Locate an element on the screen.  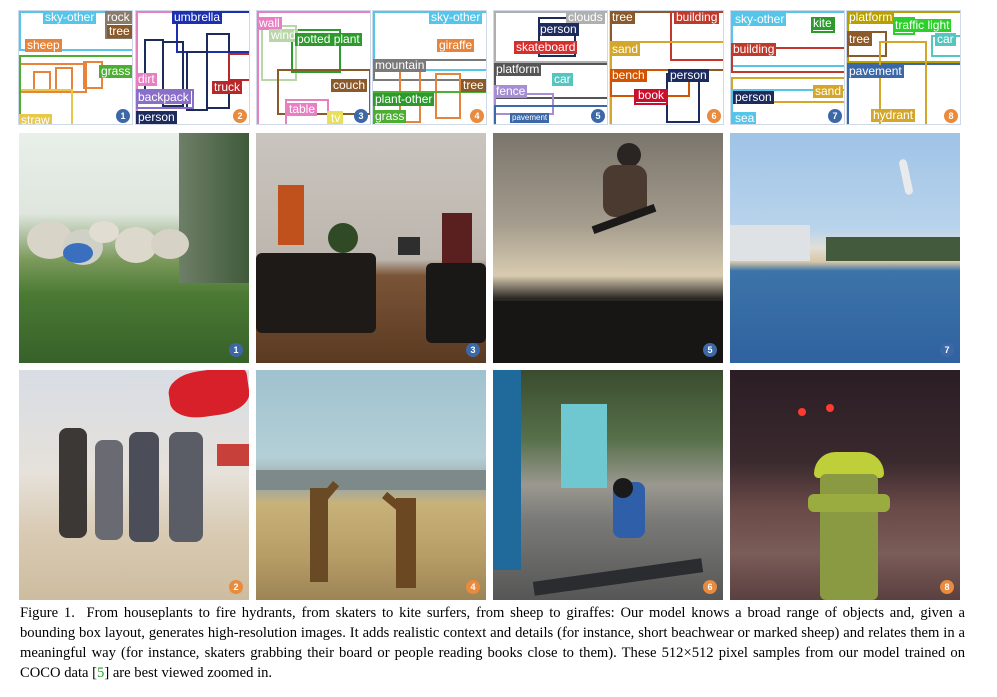
layout-8-label-traffic-light: traffic light is located at coordinates (922, 25).